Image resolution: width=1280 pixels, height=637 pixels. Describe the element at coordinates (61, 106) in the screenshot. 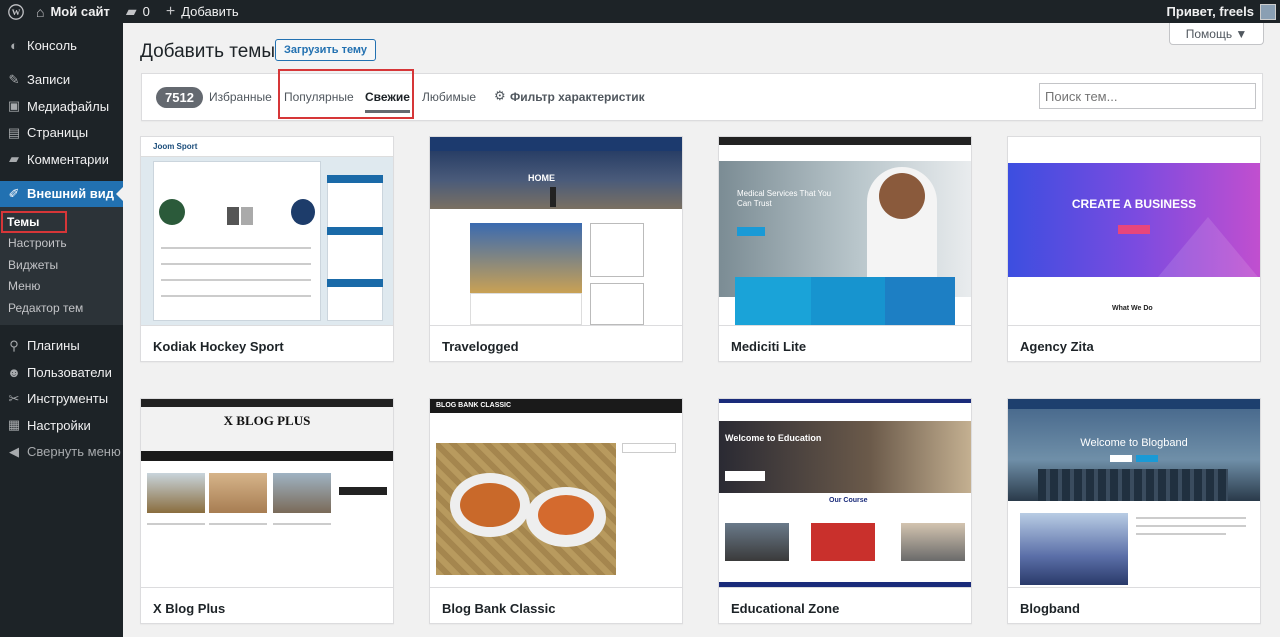

I see `menu-media: ▣ Медиафайлы` at that location.